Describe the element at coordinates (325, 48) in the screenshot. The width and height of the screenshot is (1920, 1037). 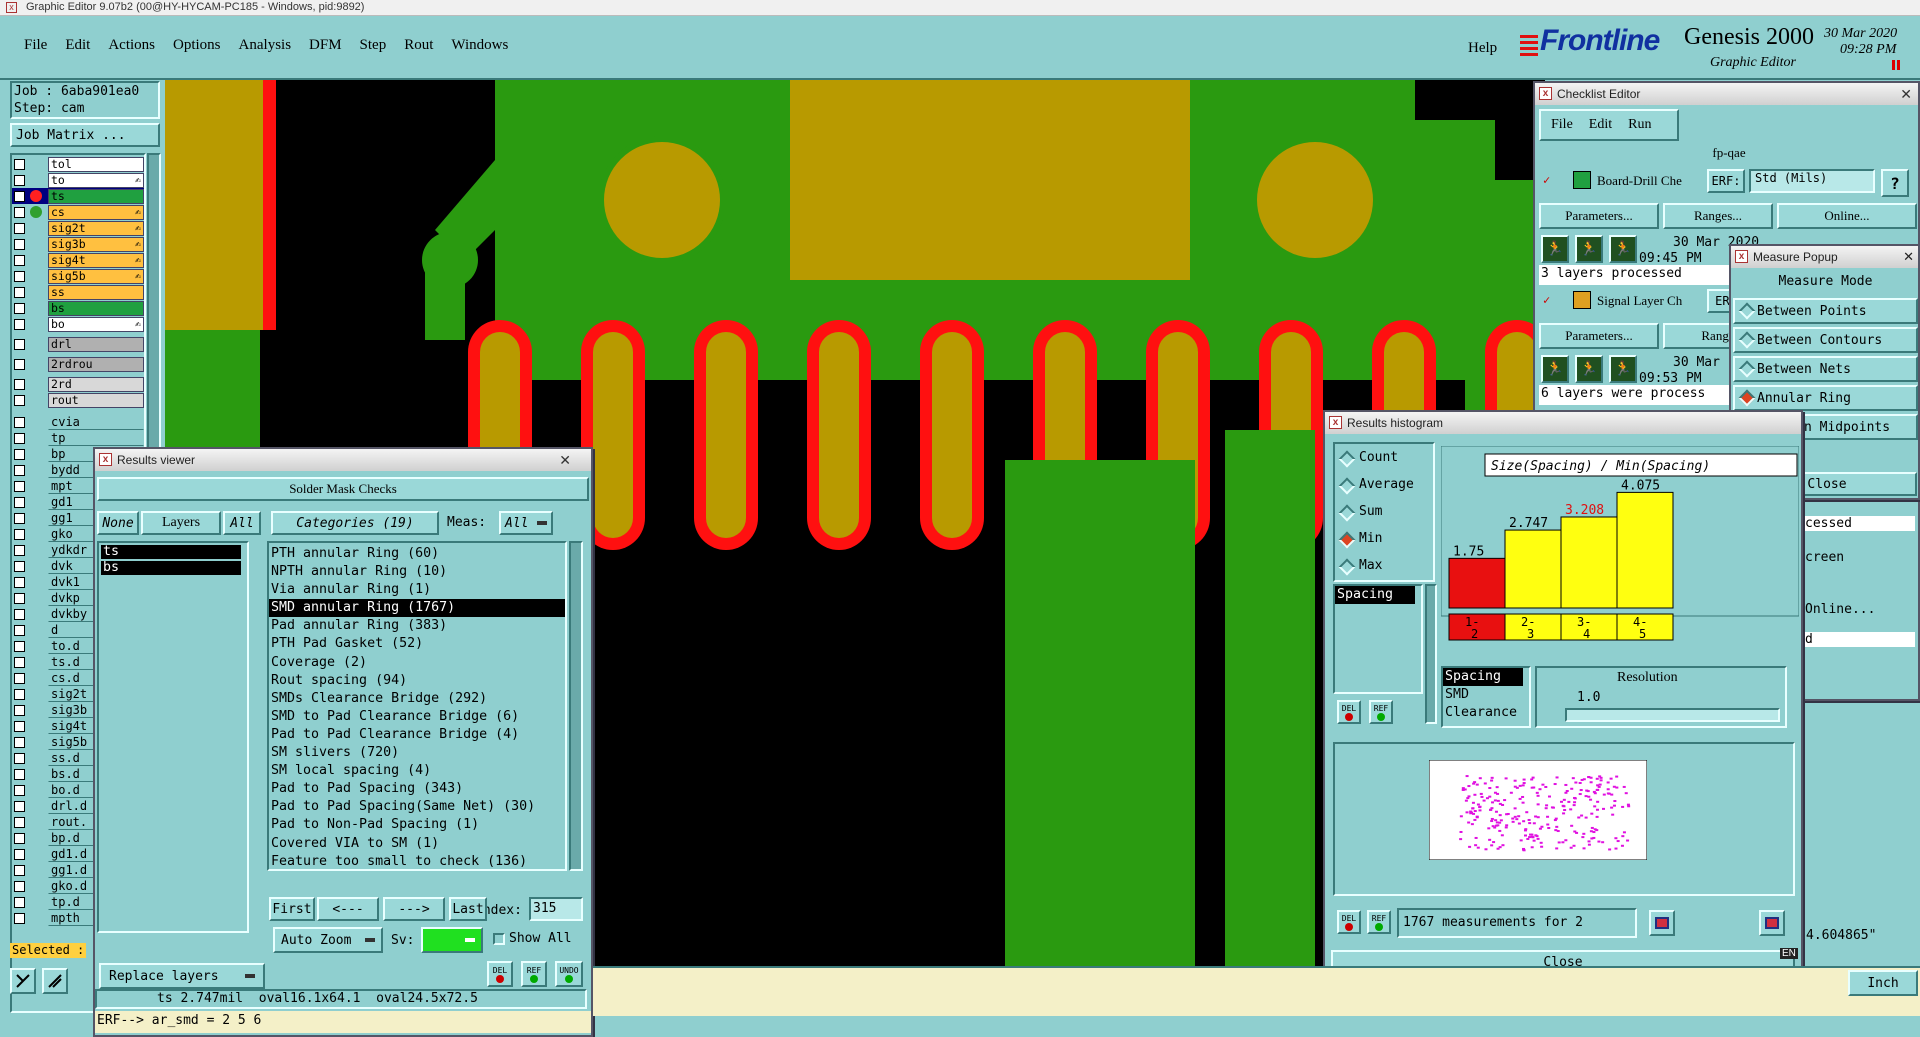
I see `menu-dfm: DFM` at that location.